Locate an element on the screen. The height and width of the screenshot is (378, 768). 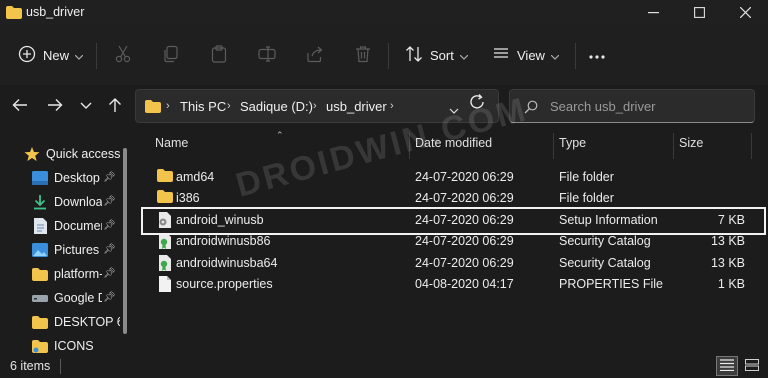
sort-button: Sort is located at coordinates (437, 55).